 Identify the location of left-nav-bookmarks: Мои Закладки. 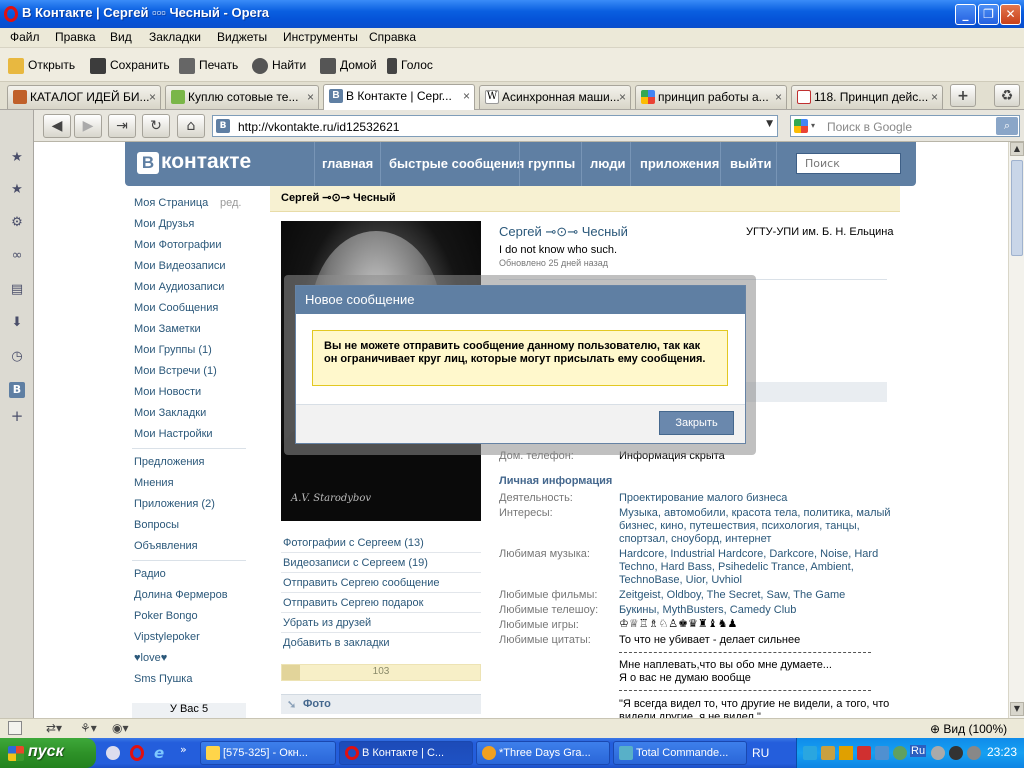
(170, 413).